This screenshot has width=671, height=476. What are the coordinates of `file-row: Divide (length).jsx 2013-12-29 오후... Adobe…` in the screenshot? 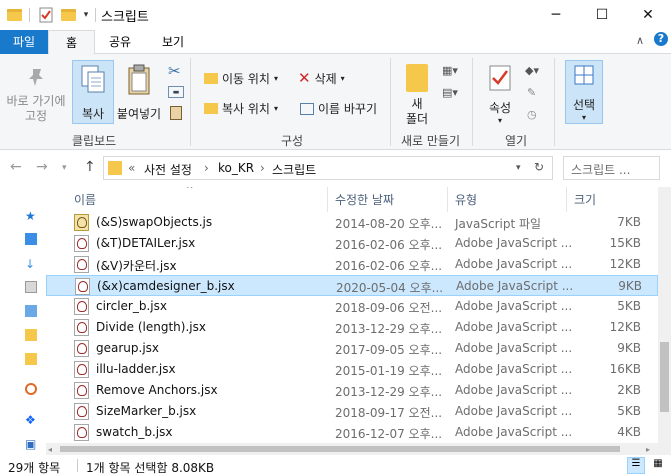 It's located at (352, 327).